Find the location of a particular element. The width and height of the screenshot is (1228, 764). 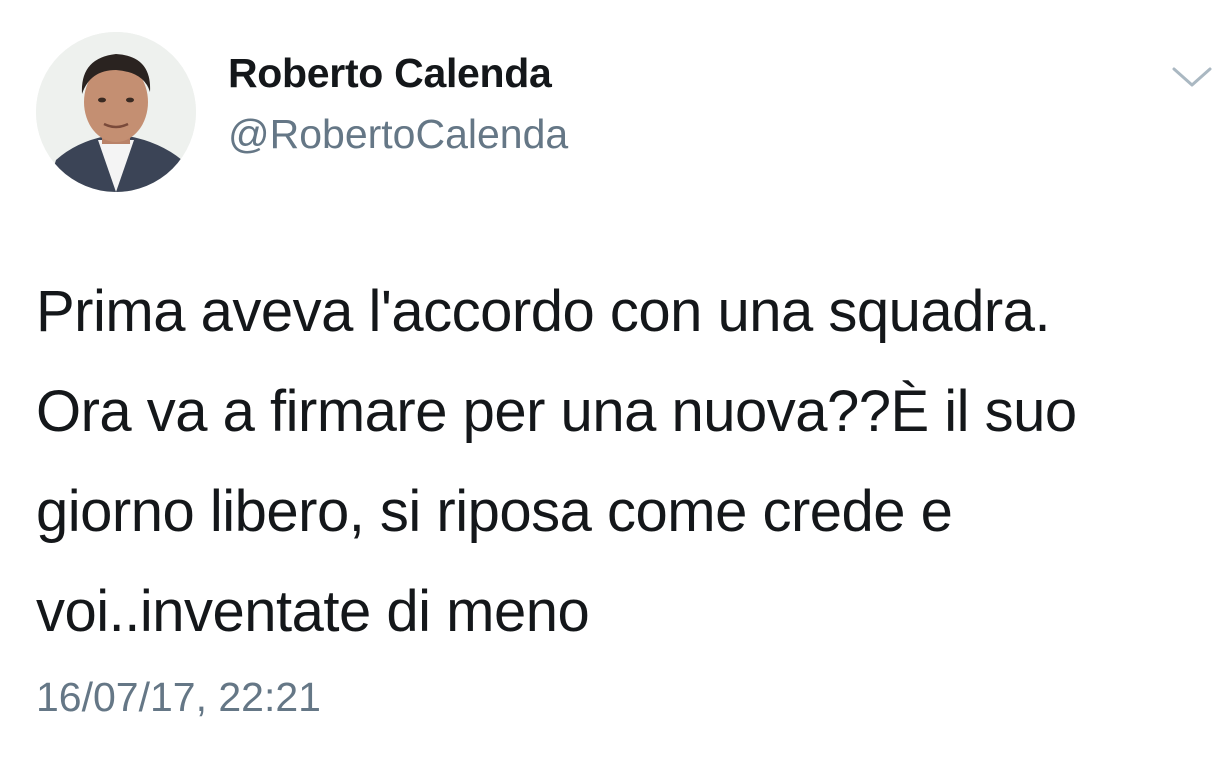

profile-photo is located at coordinates (116, 112).